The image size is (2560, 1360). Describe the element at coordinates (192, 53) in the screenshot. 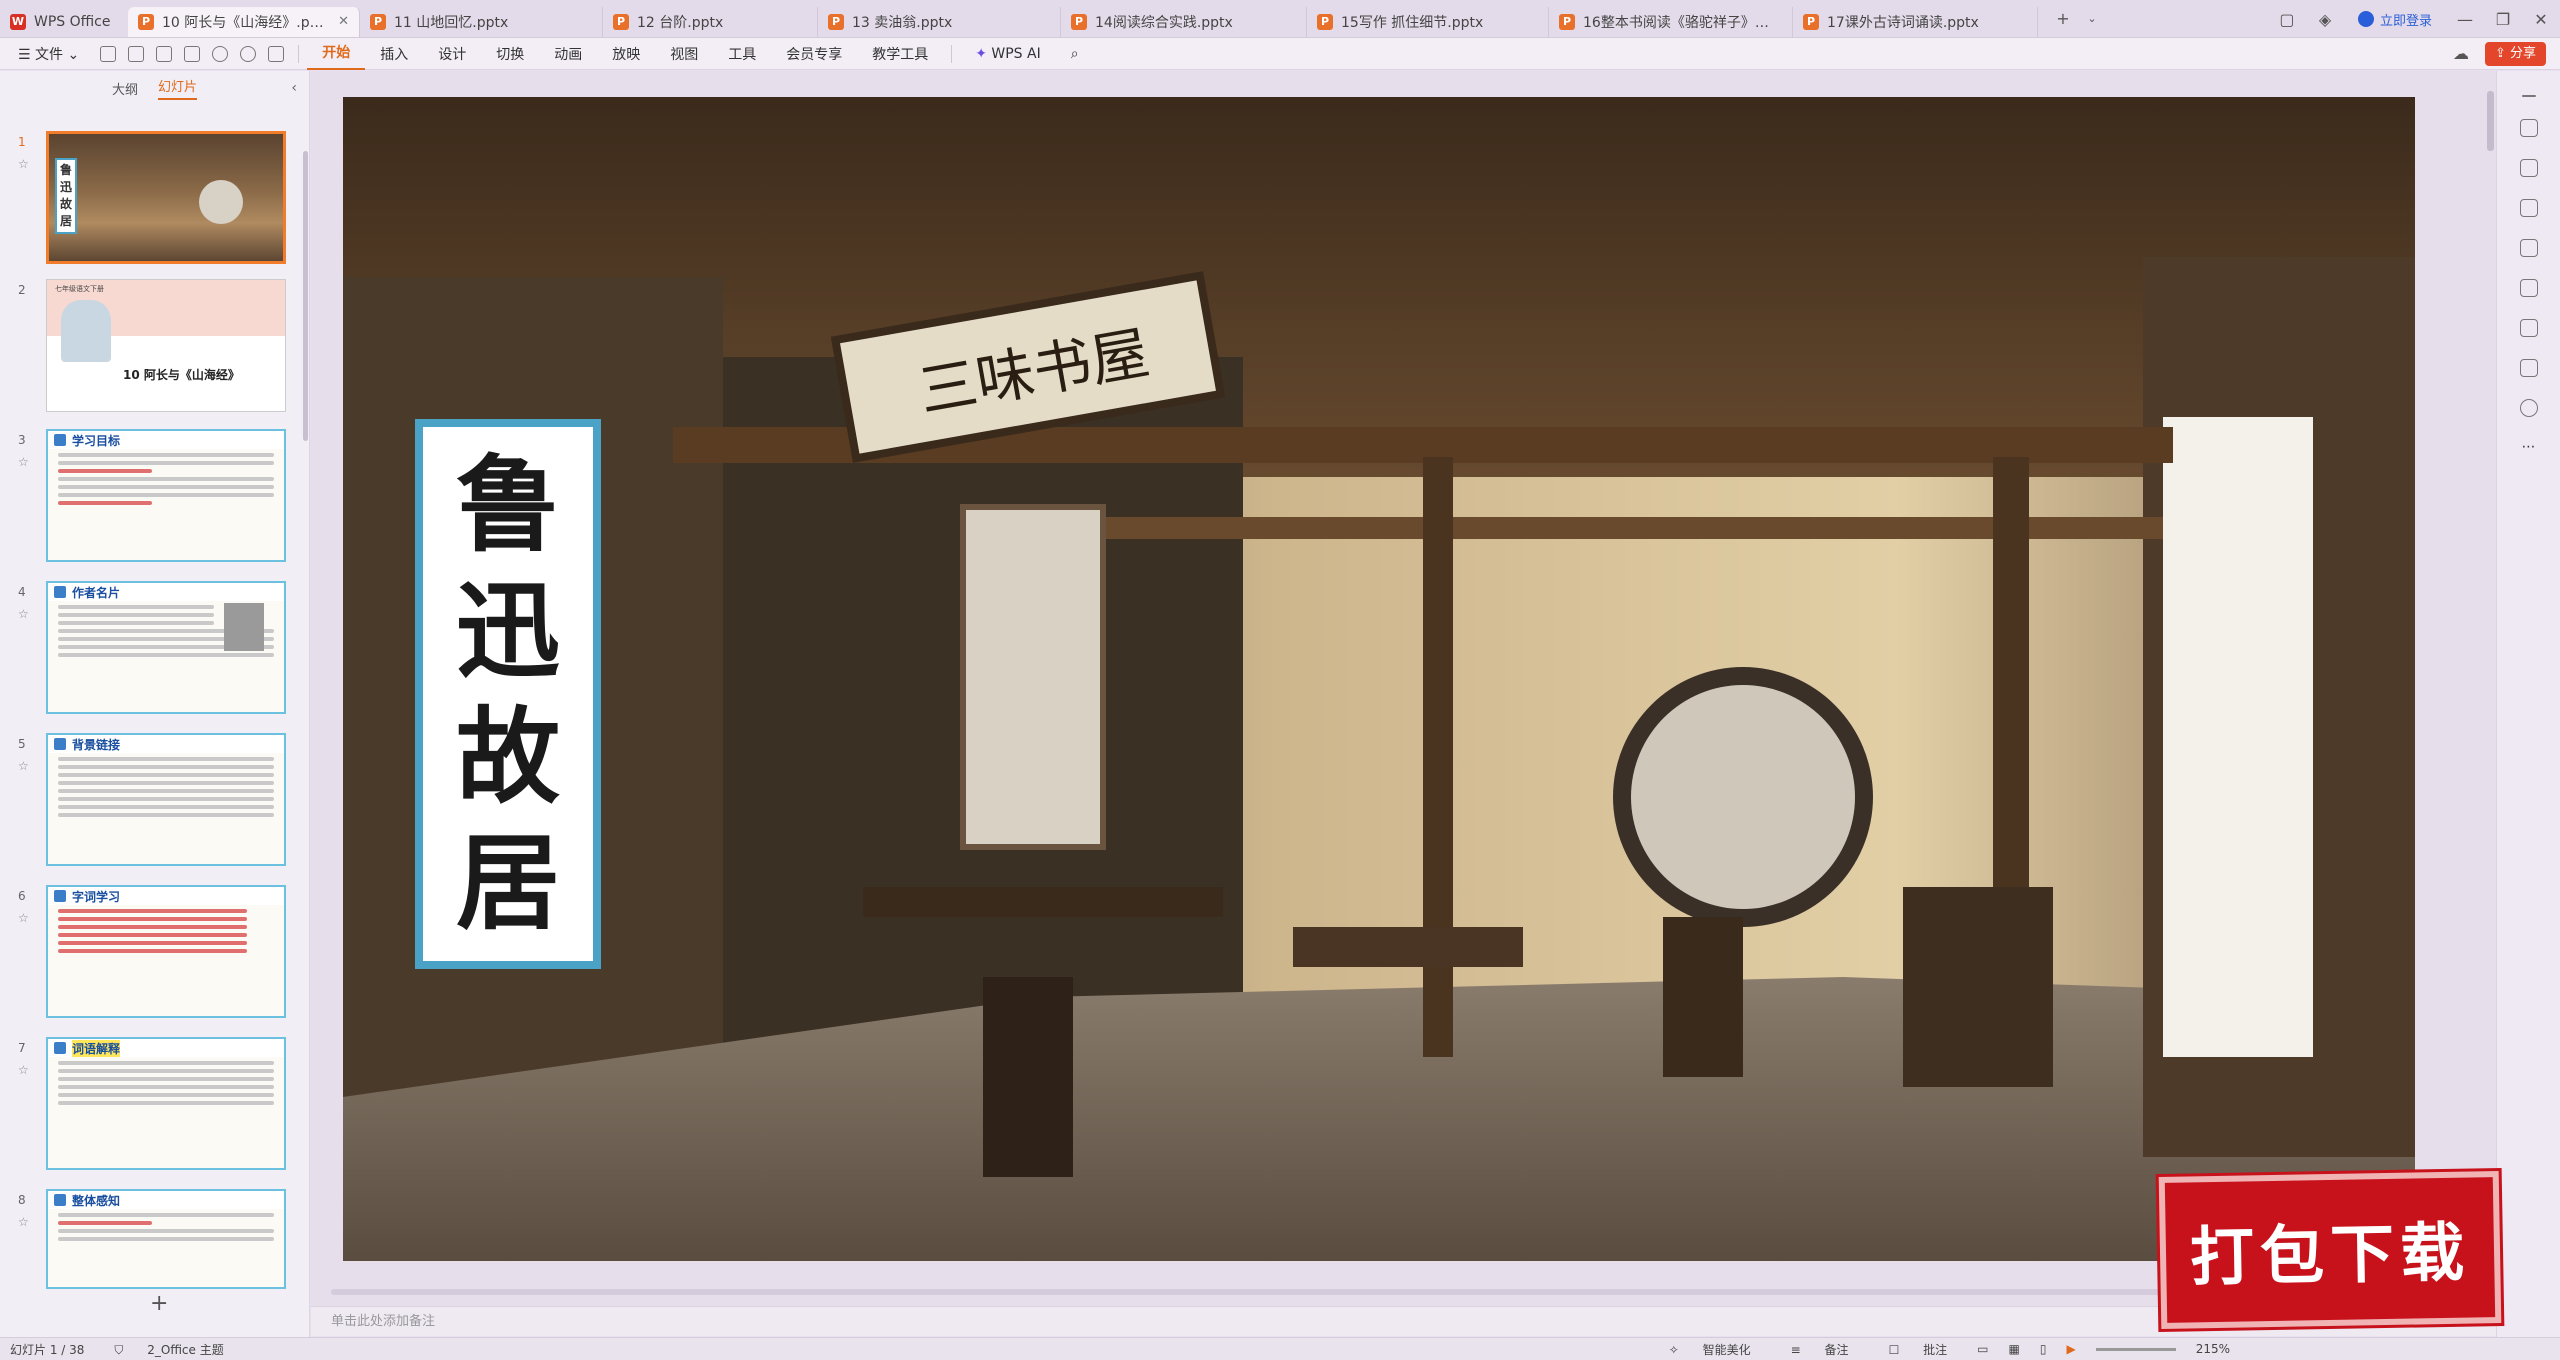

I see `preview-icon` at that location.